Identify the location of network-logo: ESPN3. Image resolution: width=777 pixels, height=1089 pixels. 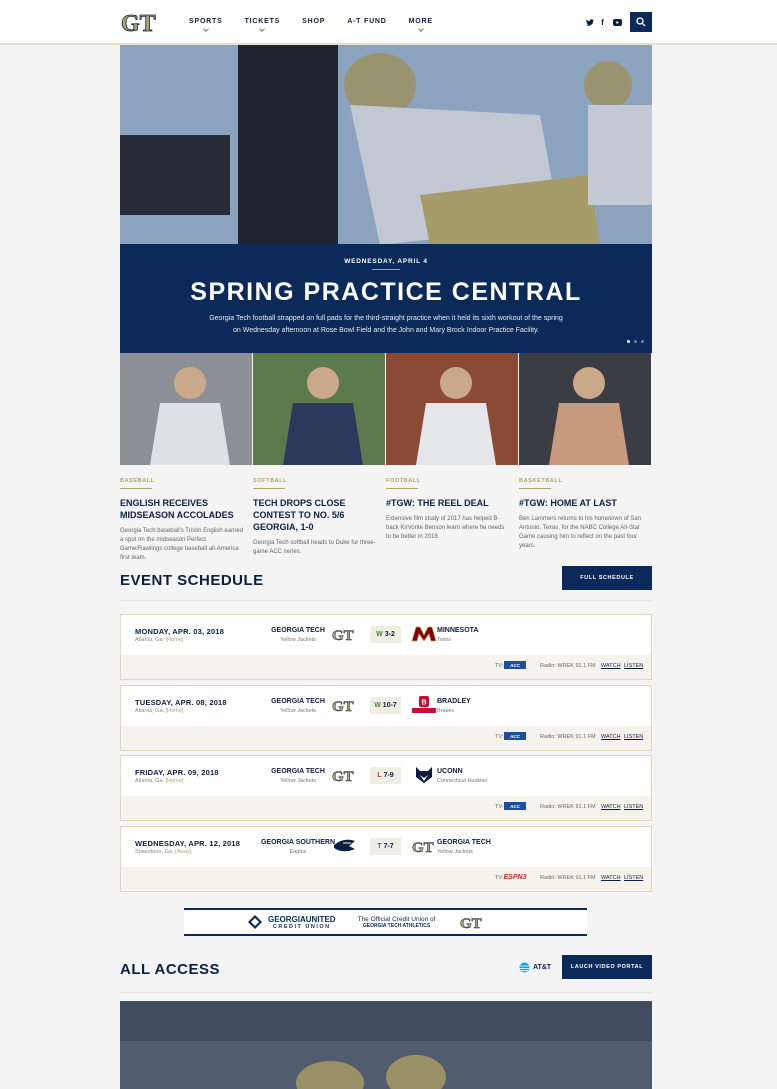
(515, 877).